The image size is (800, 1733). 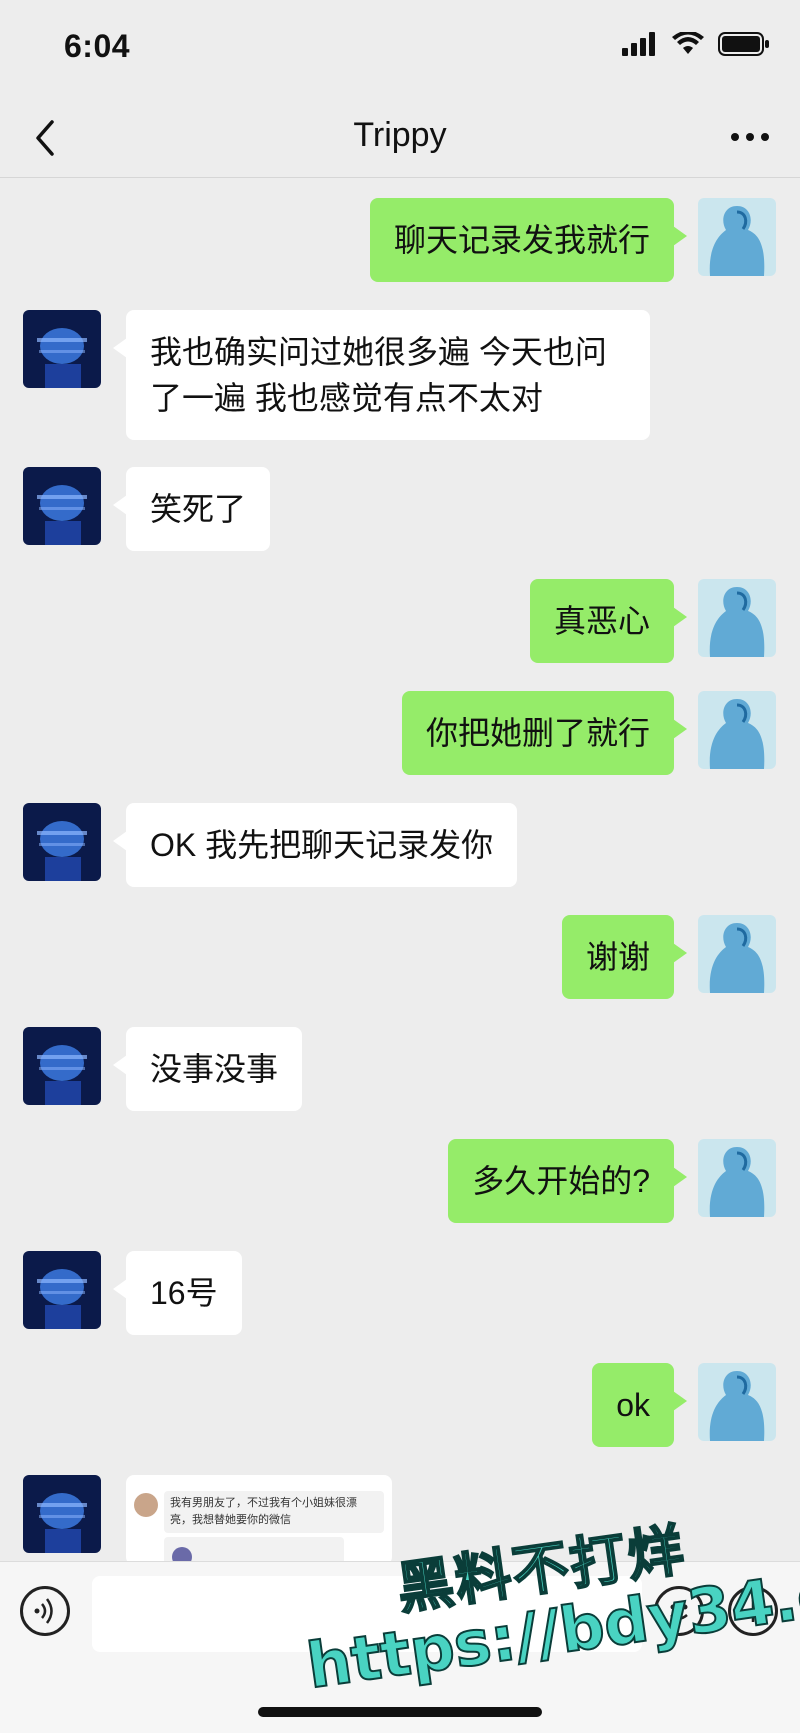 I want to click on message-bubble-outgoing: 真恶心, so click(x=608, y=621).